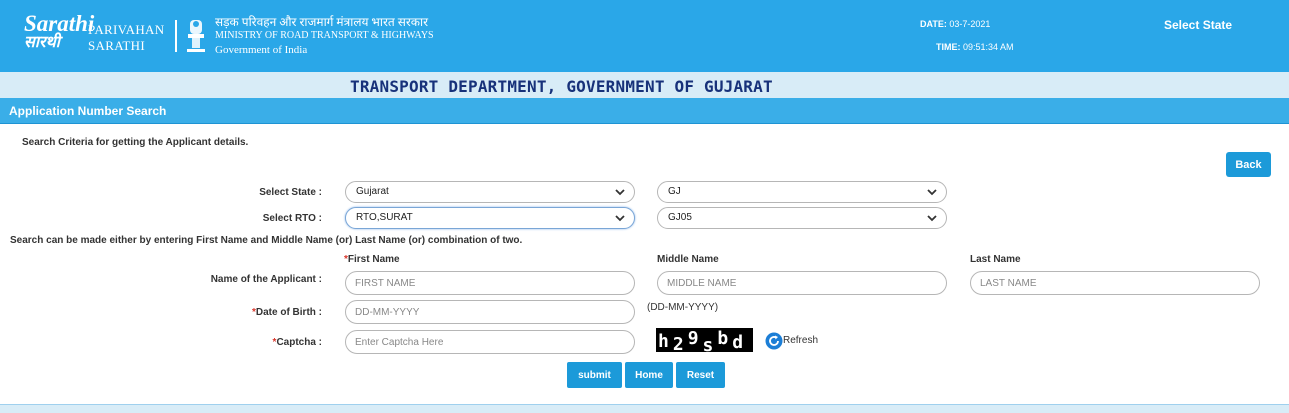 This screenshot has width=1289, height=413. What do you see at coordinates (490, 342) in the screenshot?
I see `captcha-input` at bounding box center [490, 342].